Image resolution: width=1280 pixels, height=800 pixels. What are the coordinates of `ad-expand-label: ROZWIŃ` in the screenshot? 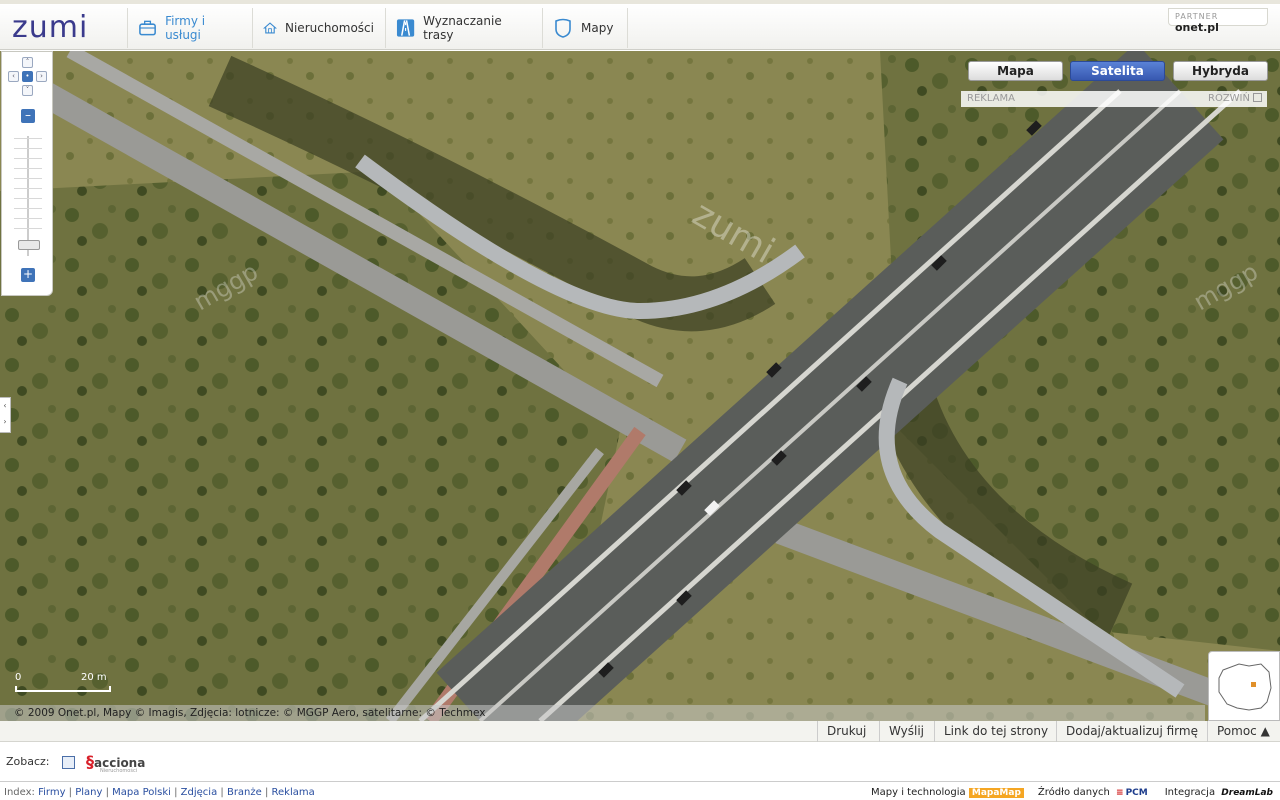 It's located at (1229, 98).